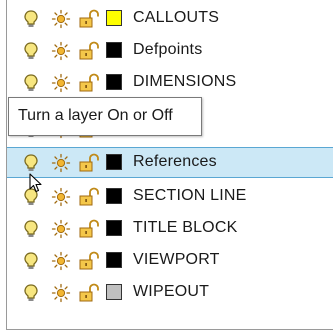 The image size is (336, 333). I want to click on layer-name: VIEWPORT, so click(176, 259).